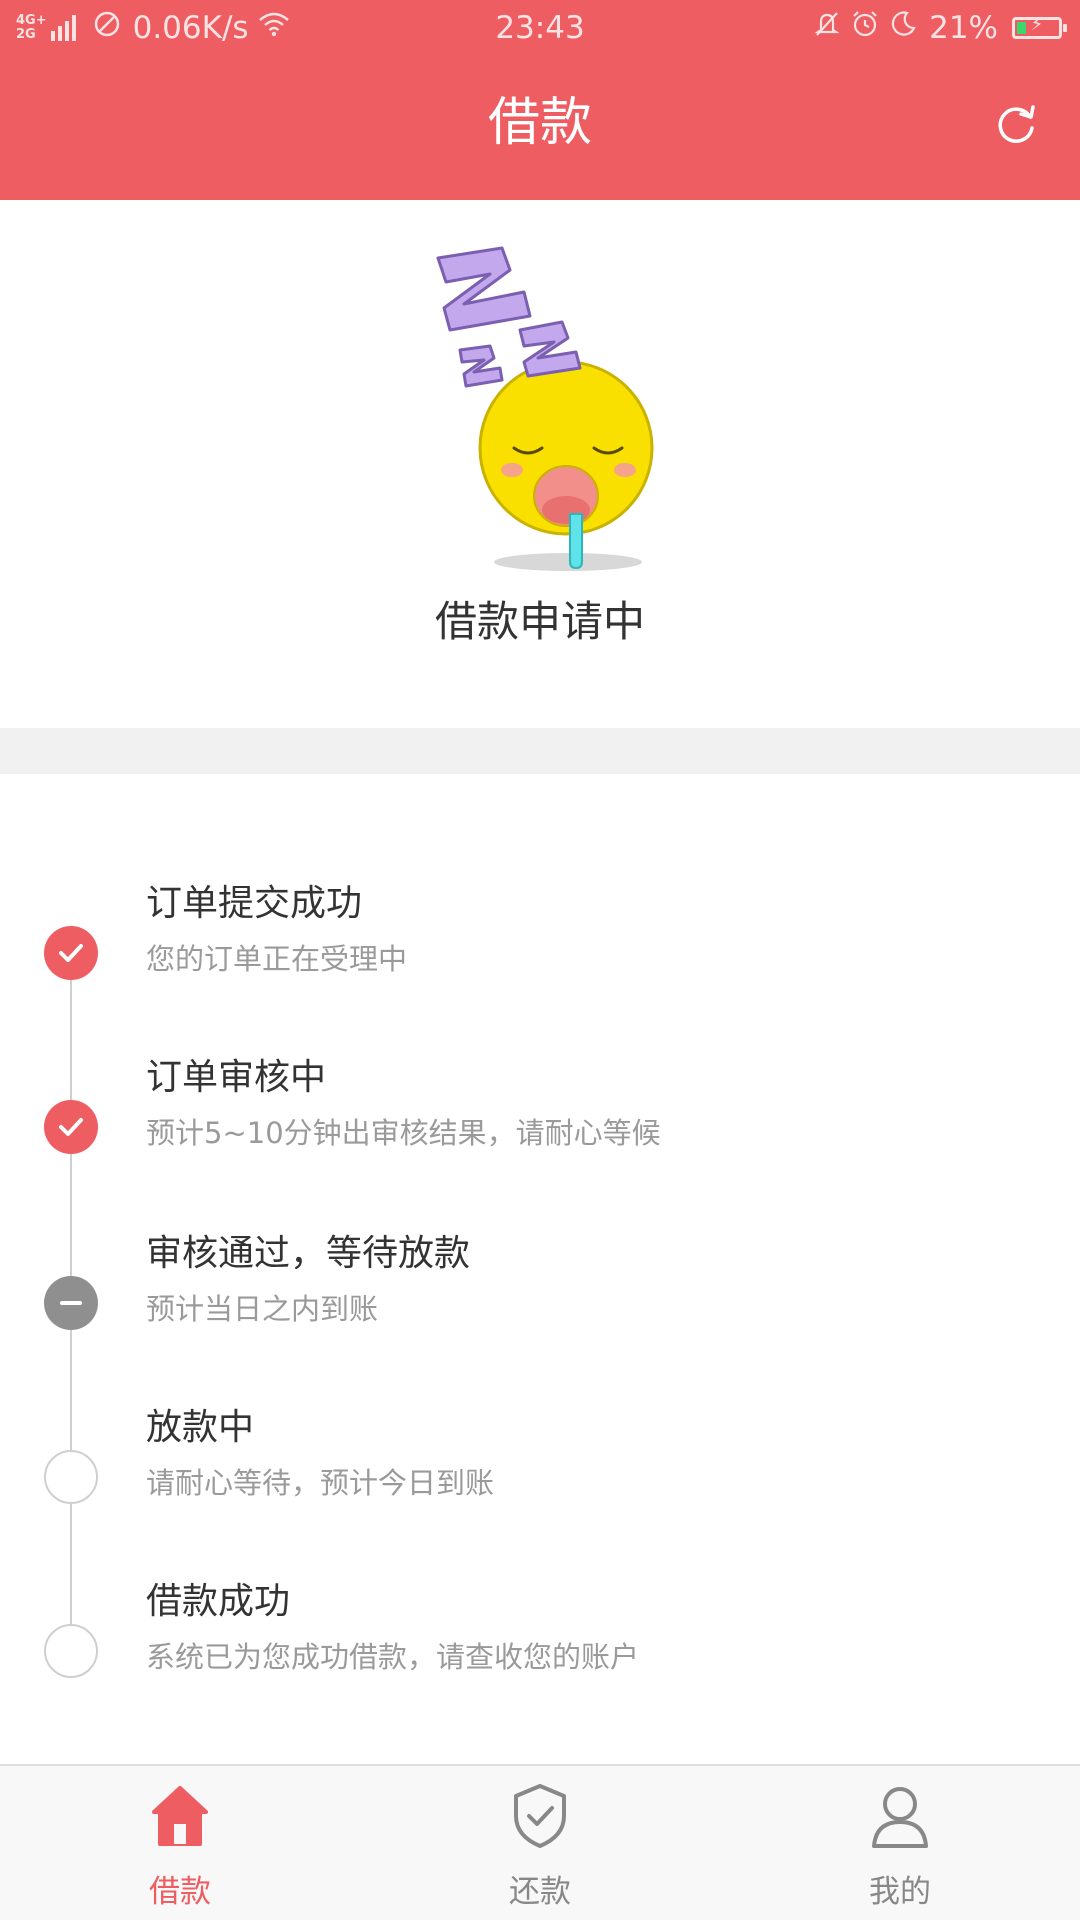  I want to click on step-order-submitted: 订单提交成功 您的订单正在受理中, so click(540, 944).